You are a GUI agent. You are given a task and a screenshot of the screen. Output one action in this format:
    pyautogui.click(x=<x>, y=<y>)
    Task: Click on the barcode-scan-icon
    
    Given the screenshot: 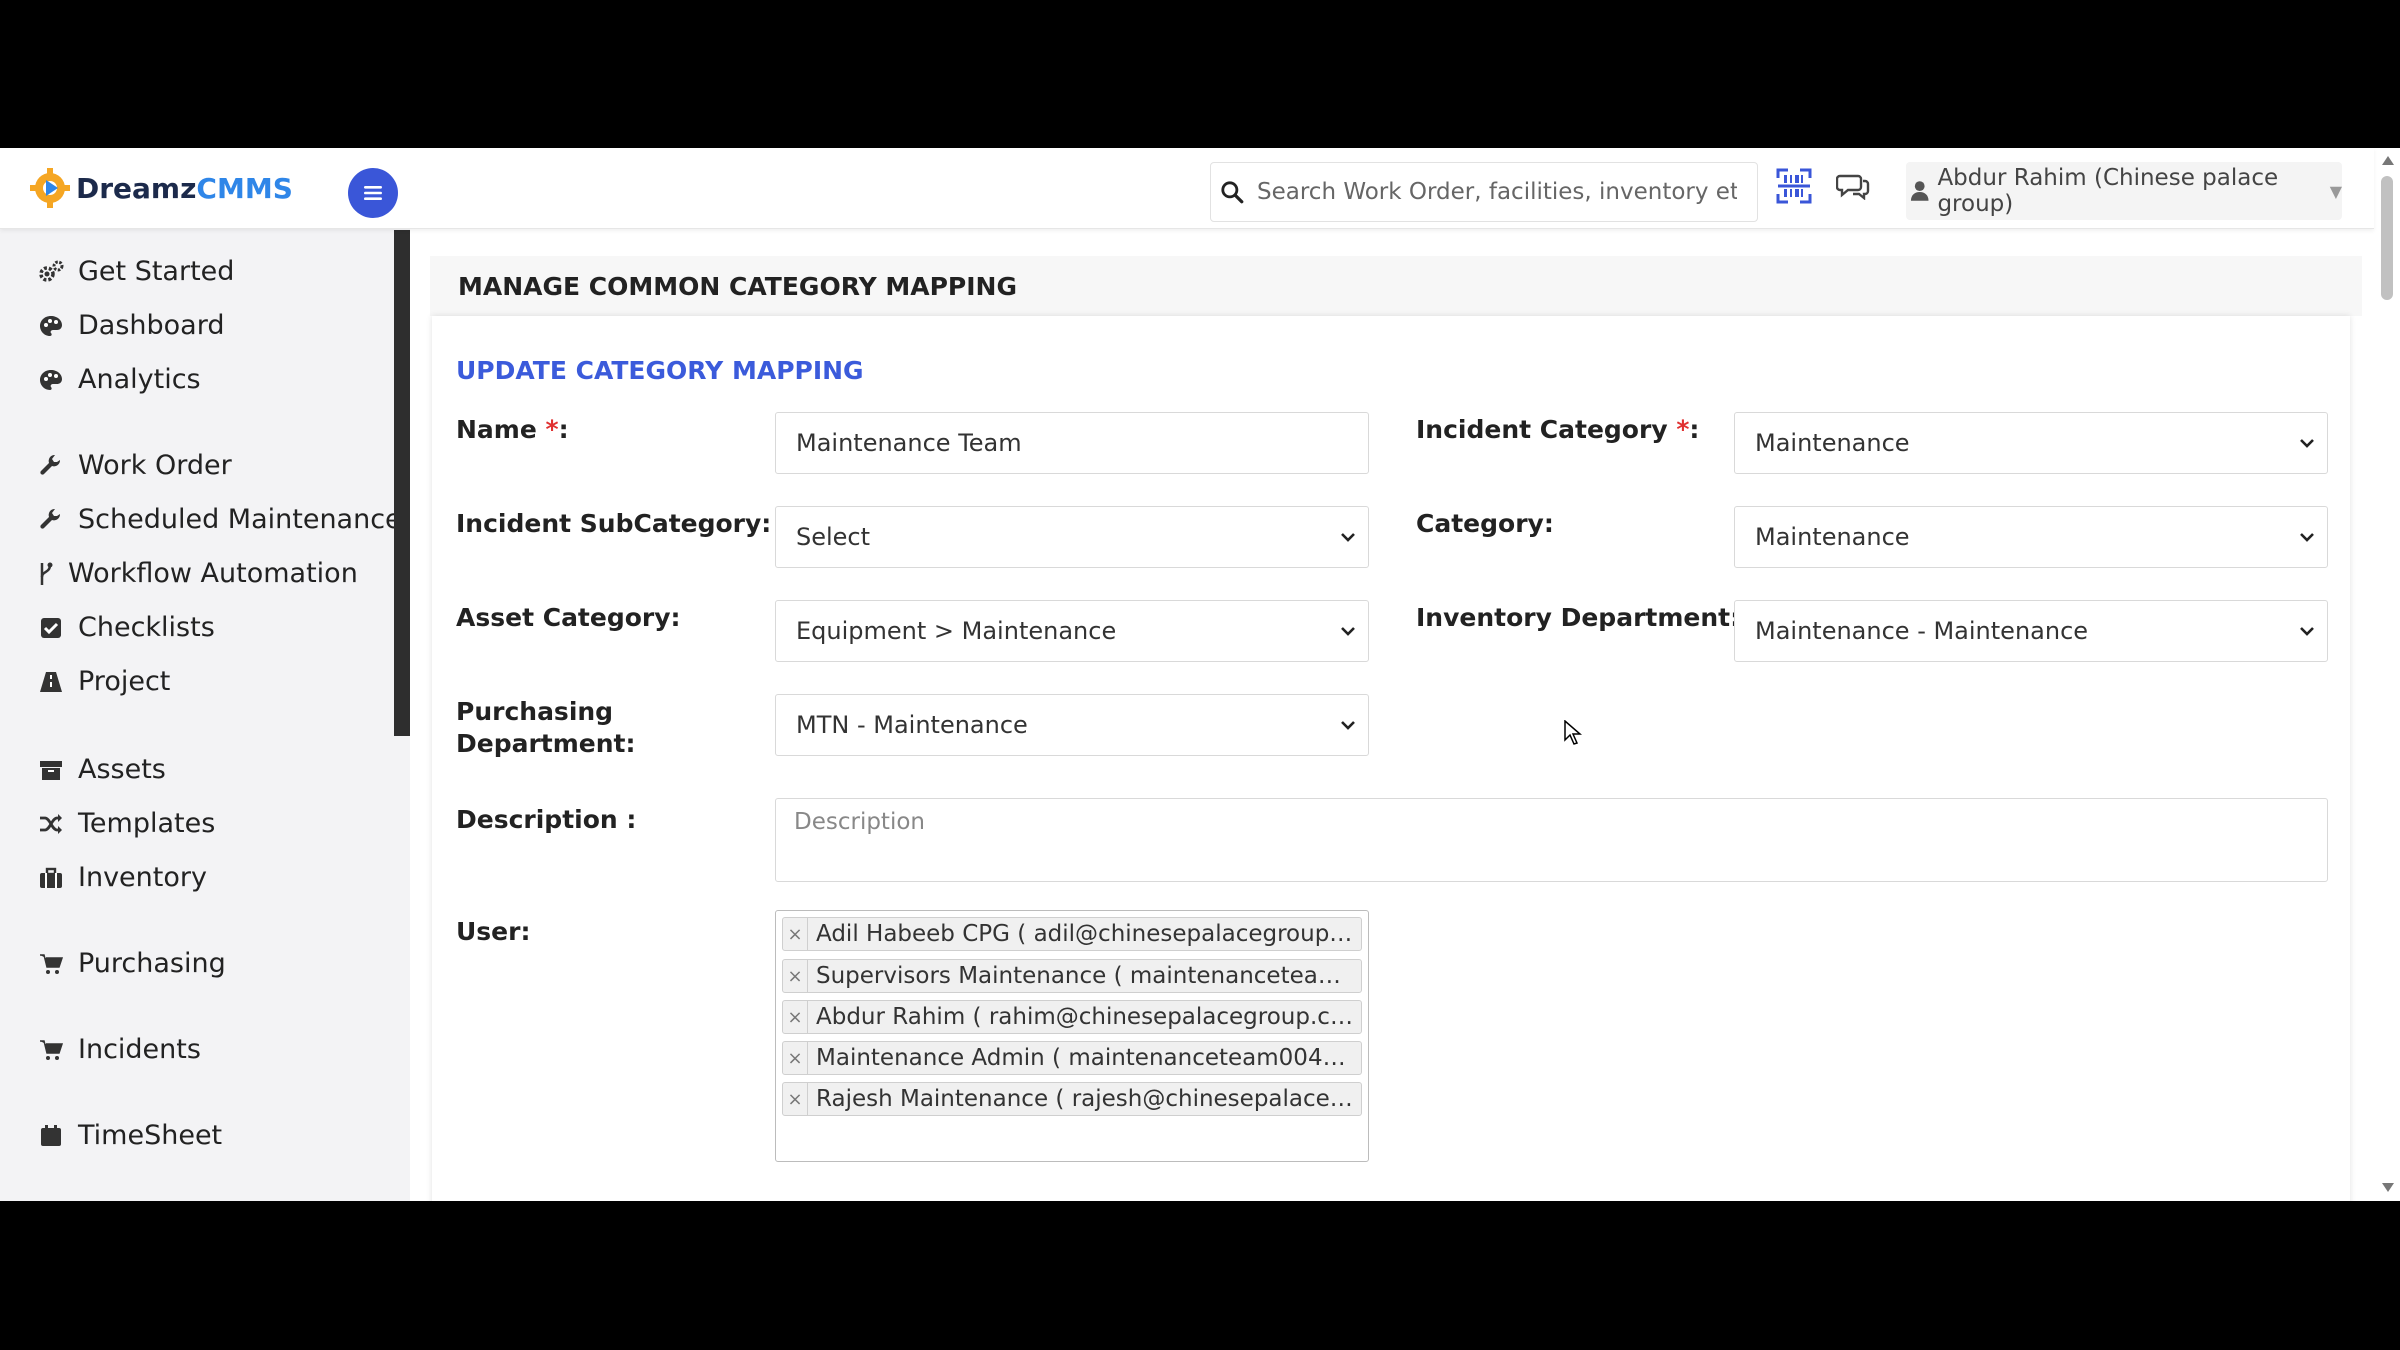 What is the action you would take?
    pyautogui.click(x=1794, y=188)
    